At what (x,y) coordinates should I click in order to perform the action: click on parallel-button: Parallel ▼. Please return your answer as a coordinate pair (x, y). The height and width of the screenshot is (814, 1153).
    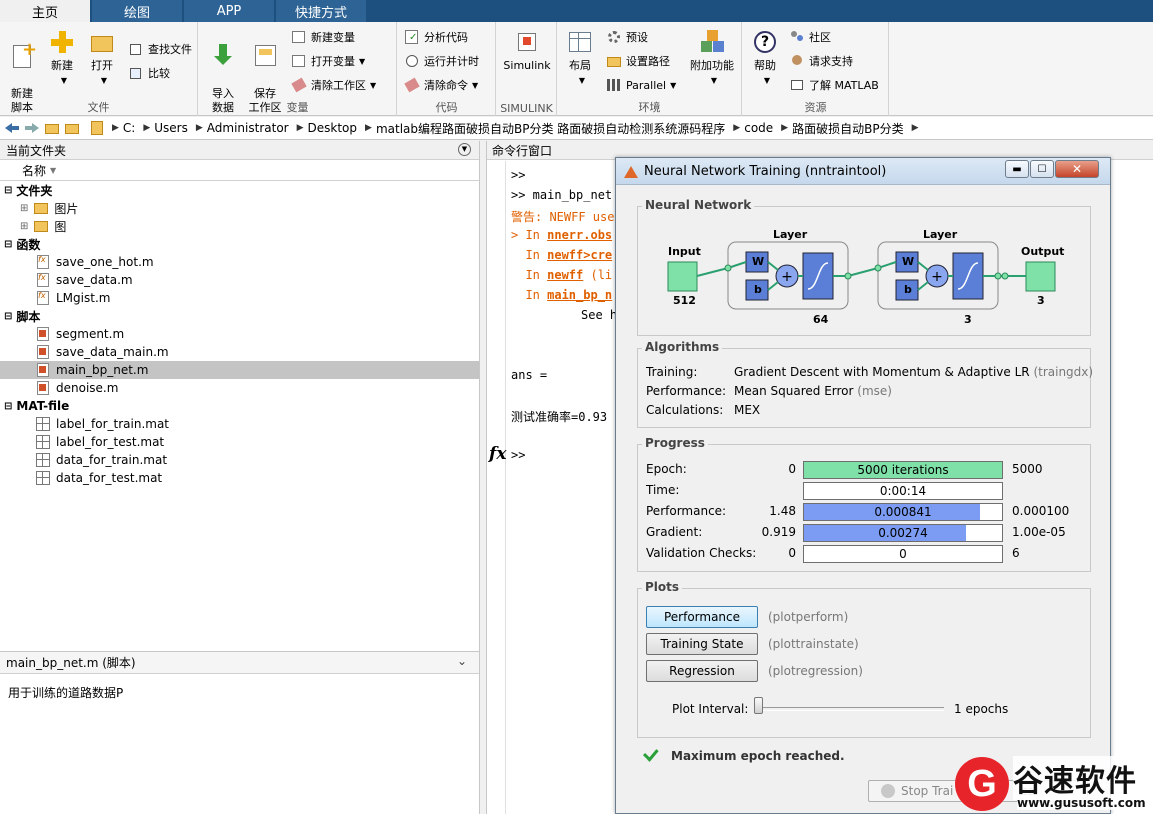
    Looking at the image, I should click on (641, 85).